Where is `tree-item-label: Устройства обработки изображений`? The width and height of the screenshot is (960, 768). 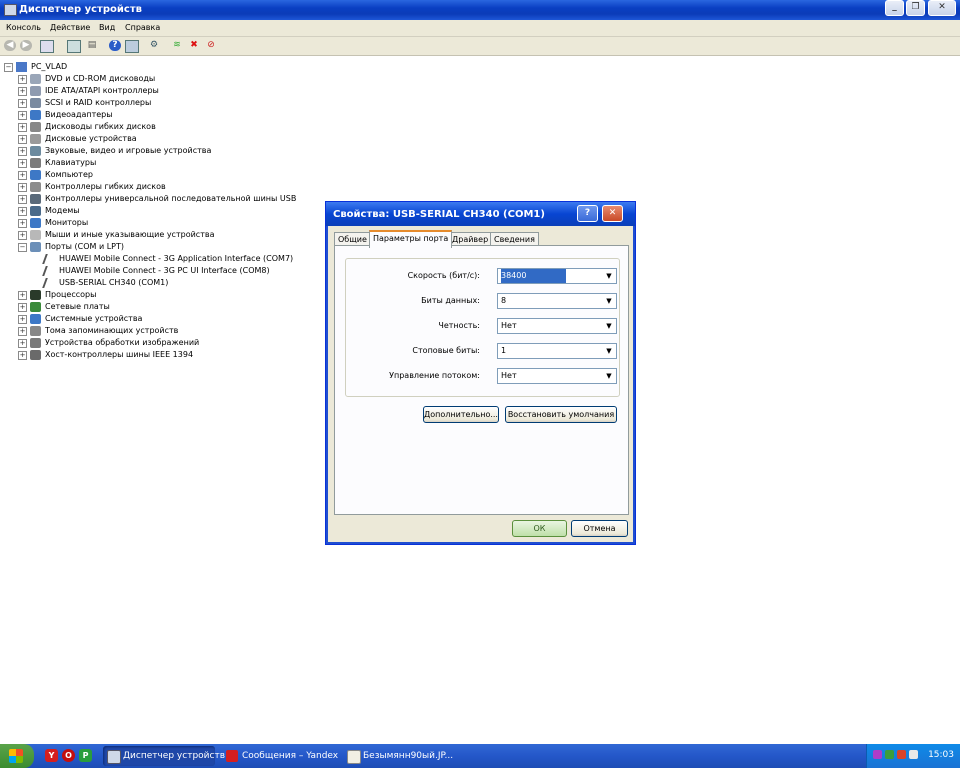 tree-item-label: Устройства обработки изображений is located at coordinates (122, 342).